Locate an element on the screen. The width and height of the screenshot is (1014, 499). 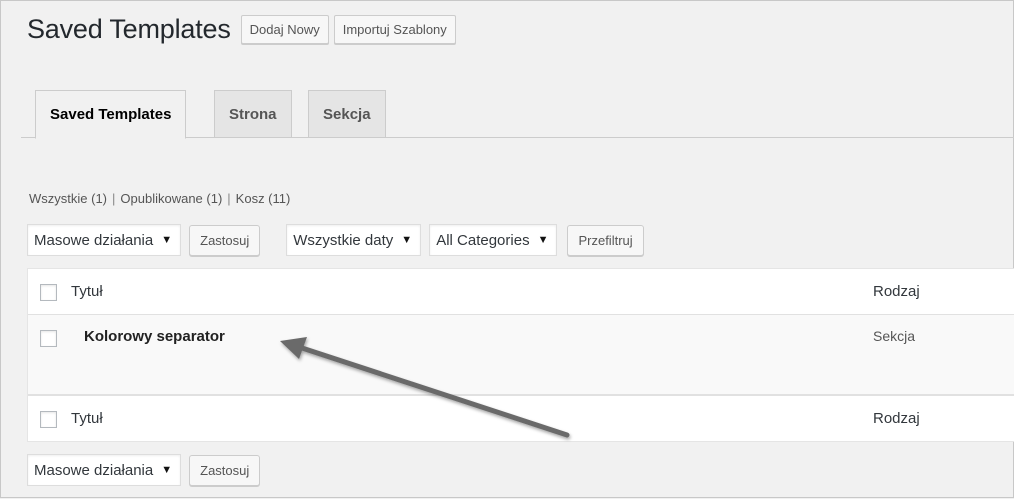
filter-button: Przefiltruj is located at coordinates (605, 240).